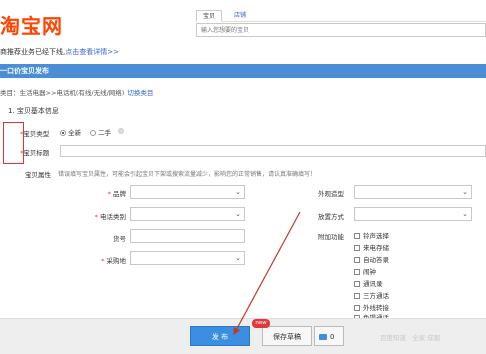 The image size is (486, 354). I want to click on notice-bar: 商推荐业务已经下线,点击查看详情>>, so click(59, 52).